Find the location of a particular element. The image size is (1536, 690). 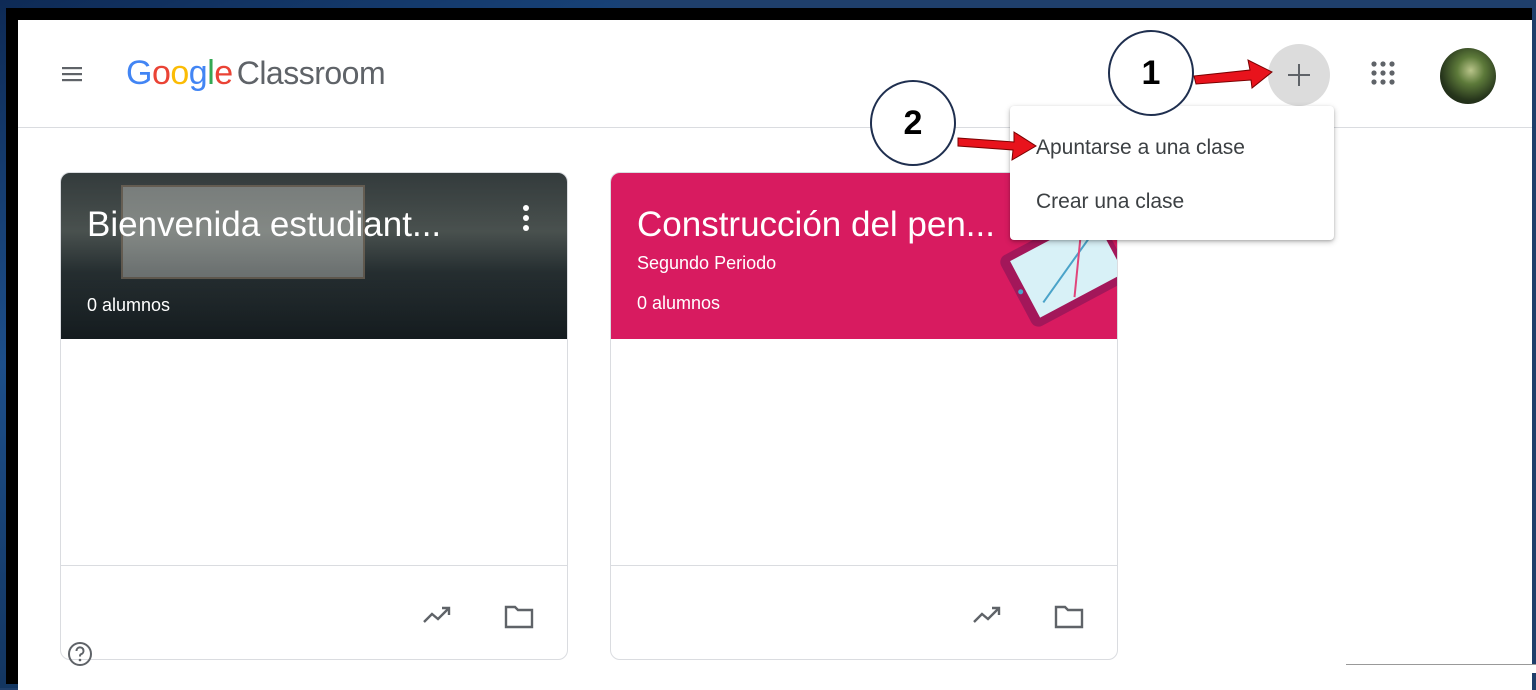

create-join-menu: Apuntarse a una clase Crear una clase is located at coordinates (1172, 173).